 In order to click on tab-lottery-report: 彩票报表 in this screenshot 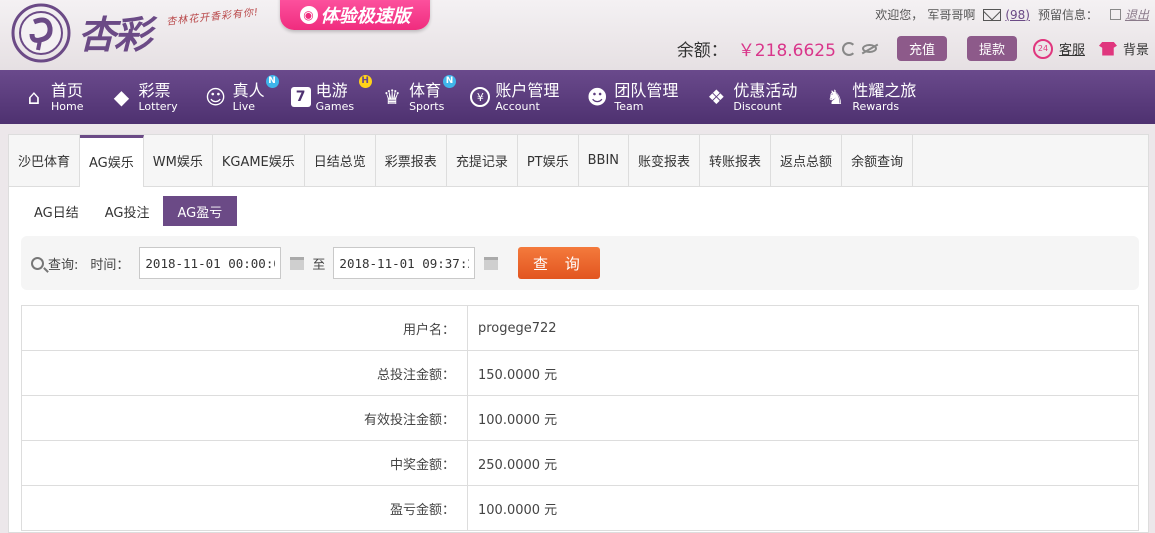, I will do `click(411, 160)`.